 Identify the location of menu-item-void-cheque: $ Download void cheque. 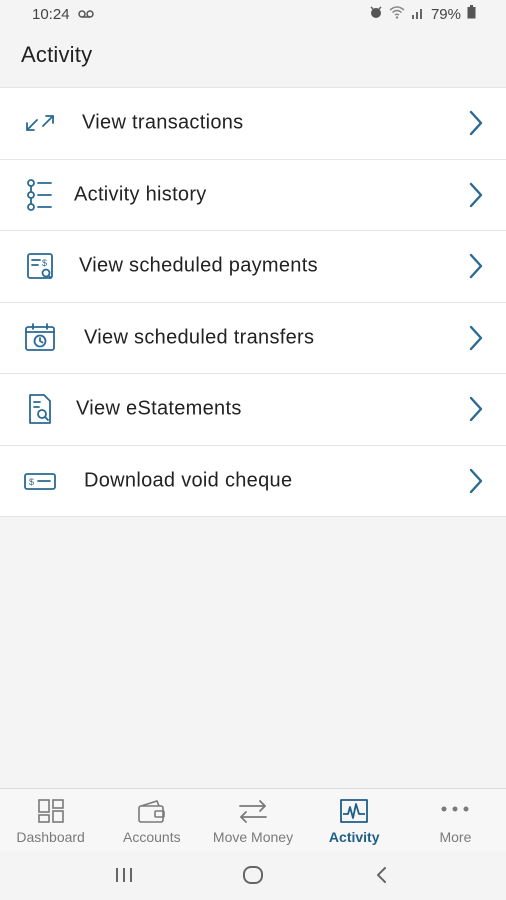
(253, 481).